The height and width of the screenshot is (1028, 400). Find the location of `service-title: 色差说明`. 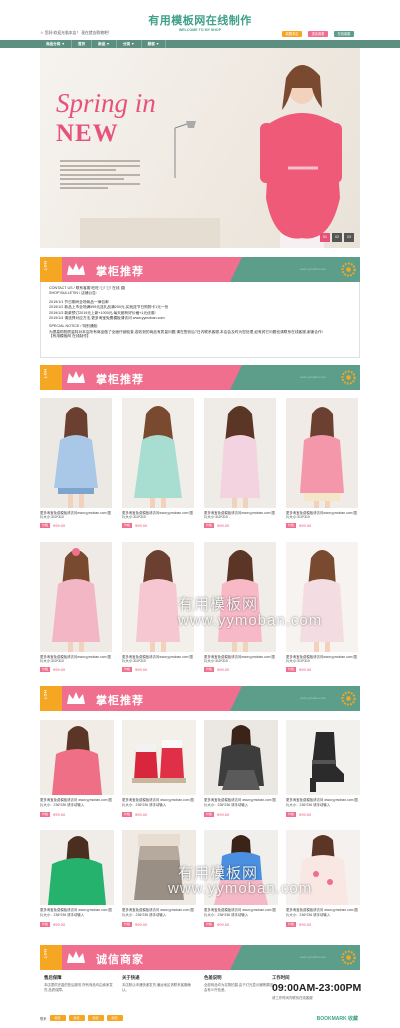

service-title: 色差说明 is located at coordinates (213, 977).